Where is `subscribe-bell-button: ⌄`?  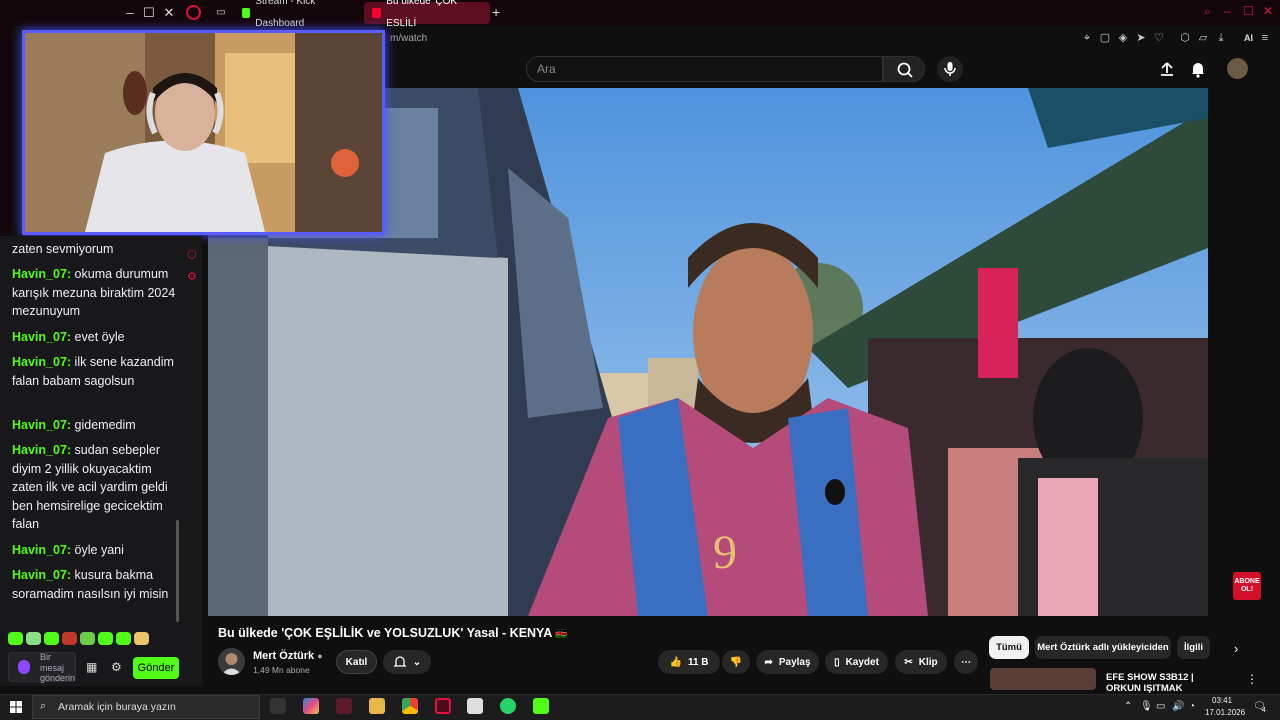 subscribe-bell-button: ⌄ is located at coordinates (407, 662).